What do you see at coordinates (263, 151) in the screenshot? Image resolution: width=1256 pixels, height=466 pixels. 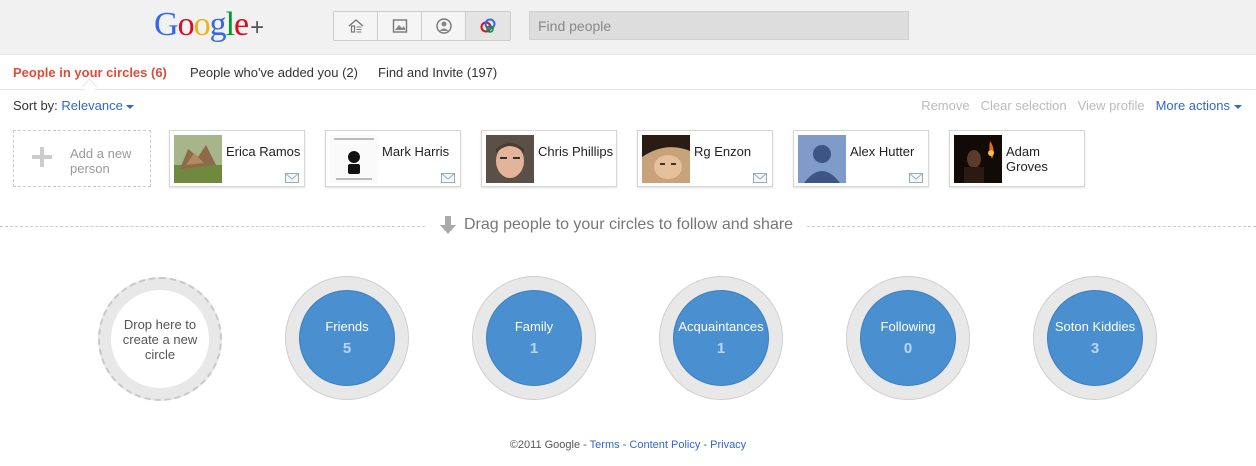 I see `person-name: Erica Ramos` at bounding box center [263, 151].